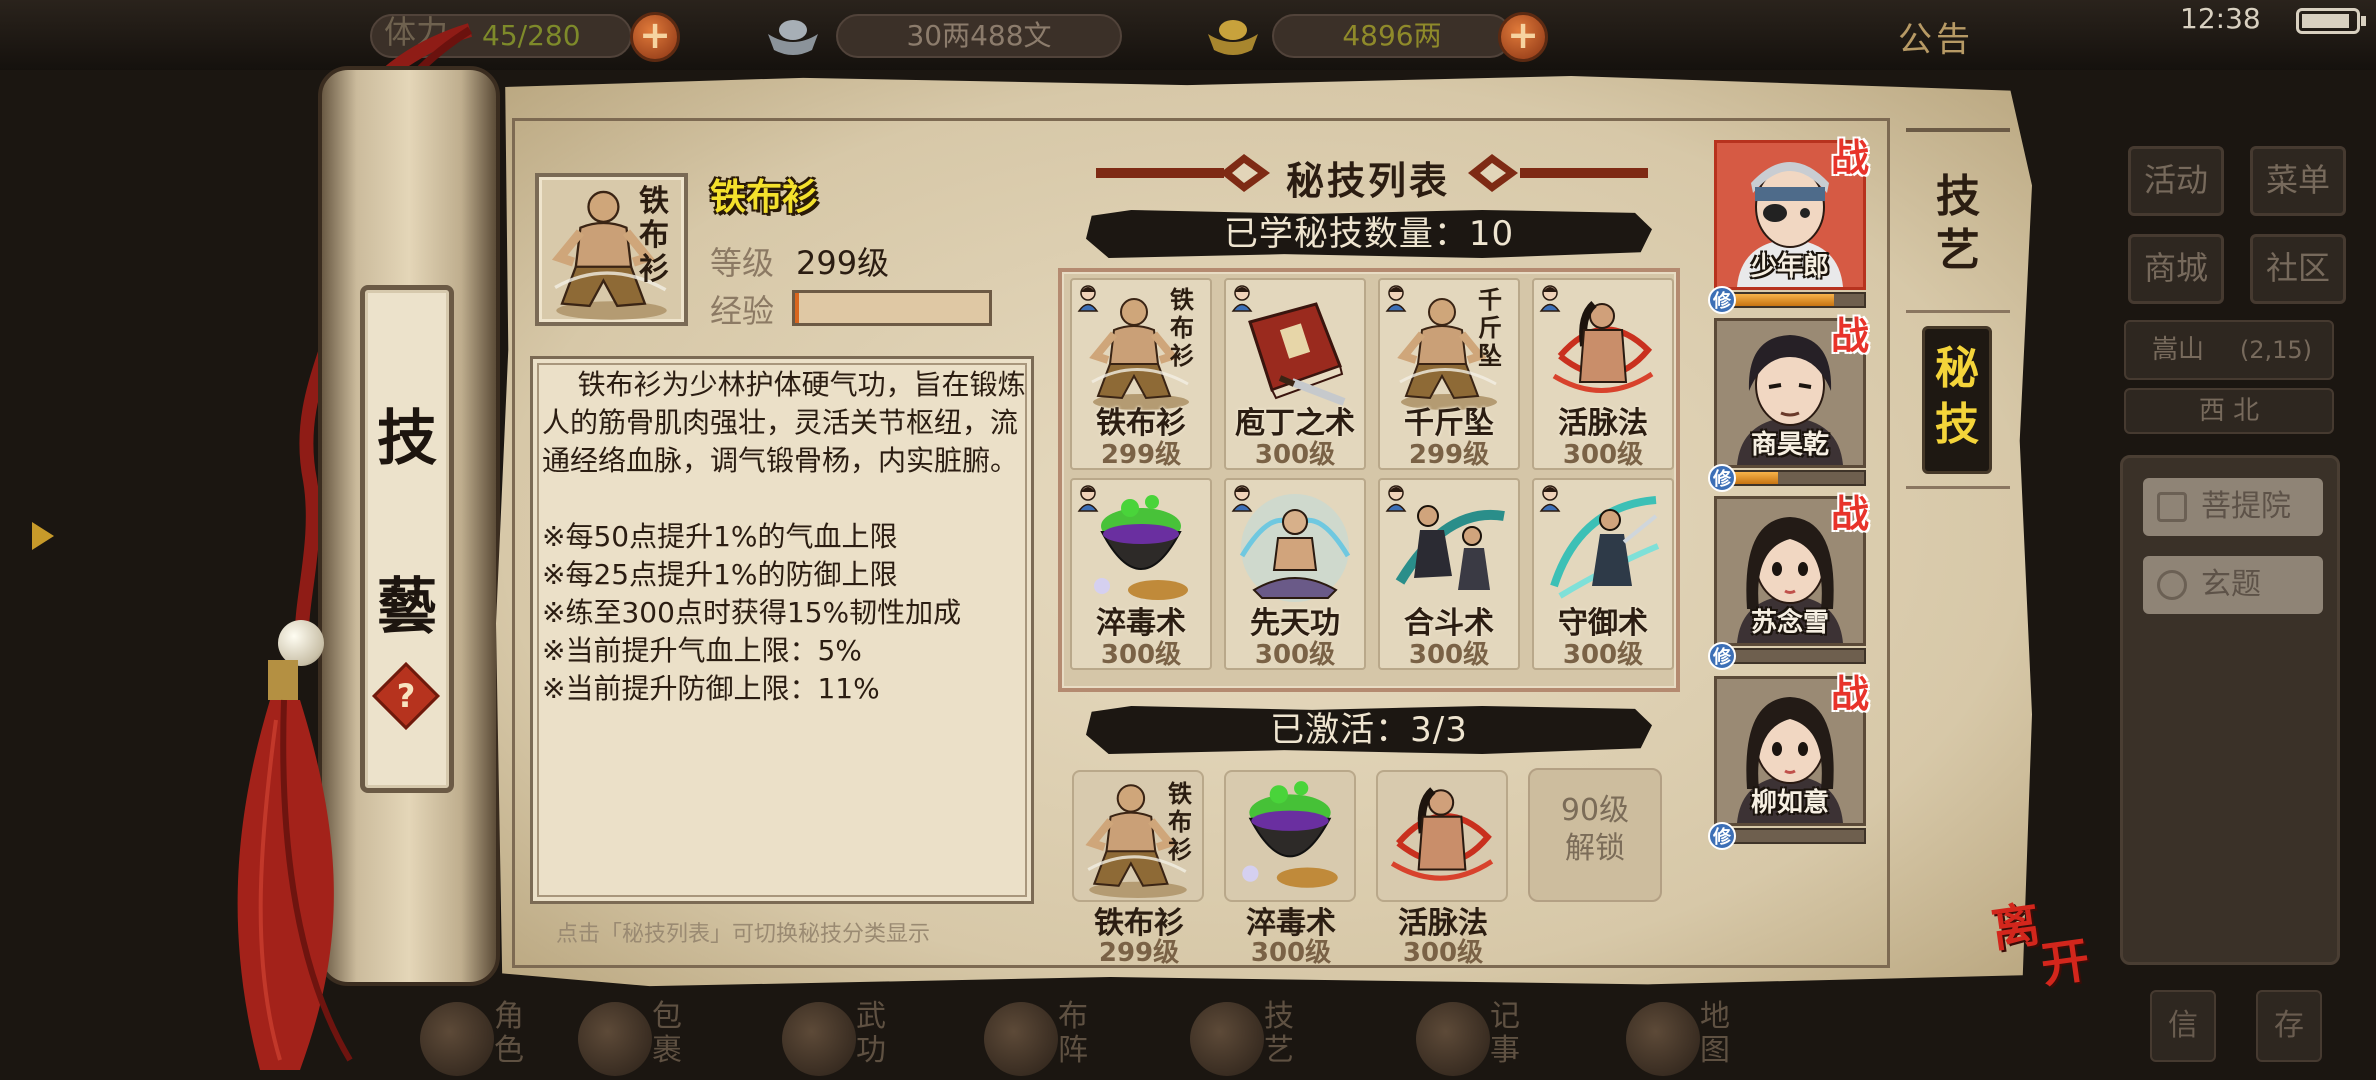 This screenshot has height=1080, width=2376. Describe the element at coordinates (2298, 181) in the screenshot. I see `menu-button: 菜单` at that location.